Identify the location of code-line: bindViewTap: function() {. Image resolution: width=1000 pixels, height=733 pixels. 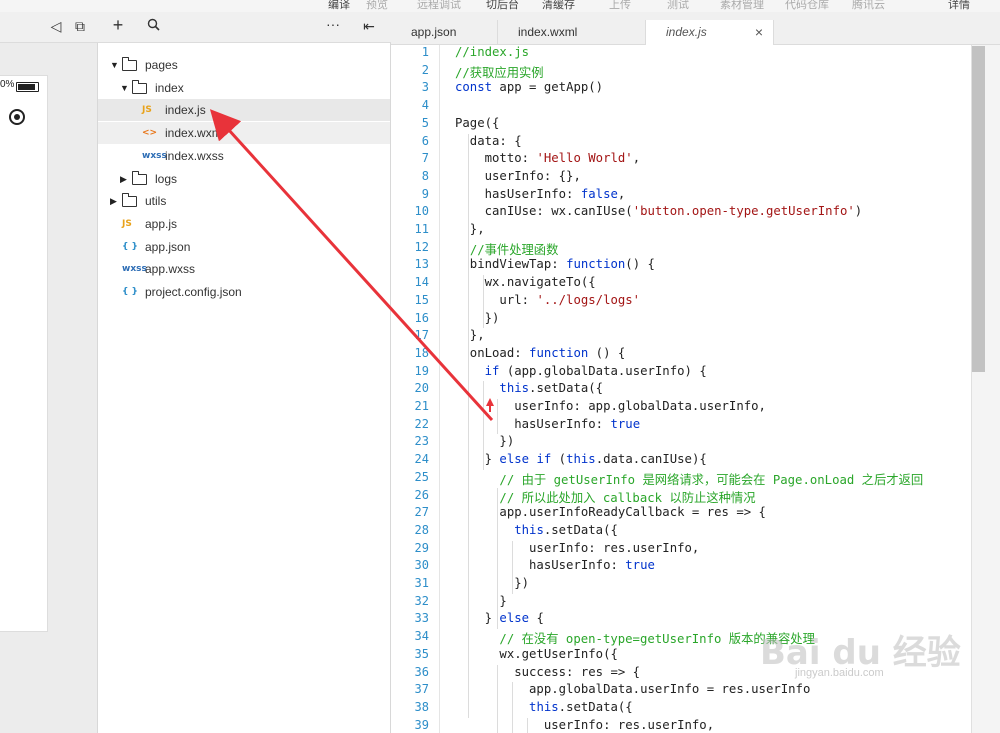
(555, 264).